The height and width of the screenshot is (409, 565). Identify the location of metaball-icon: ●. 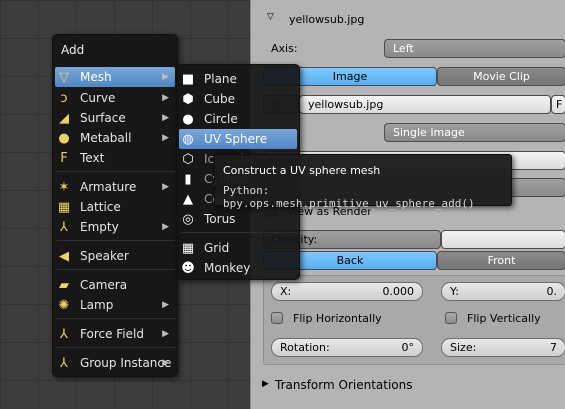
(64, 138).